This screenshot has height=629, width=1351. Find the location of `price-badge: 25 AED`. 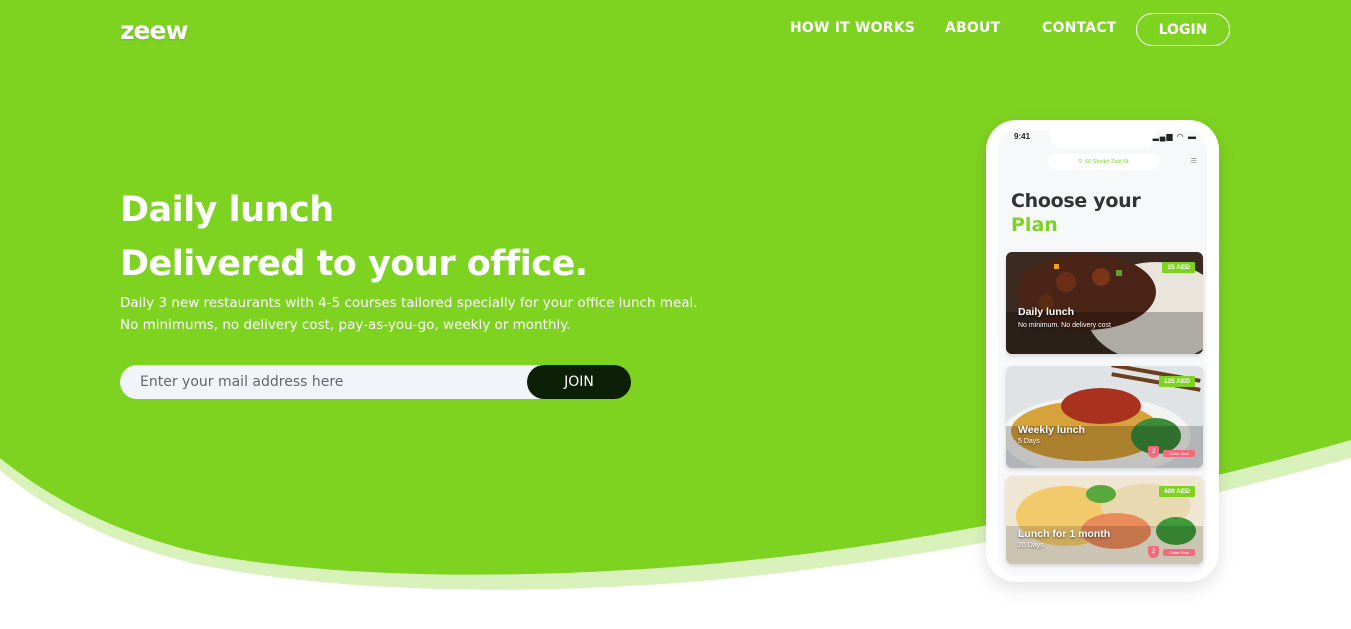

price-badge: 25 AED is located at coordinates (1178, 267).